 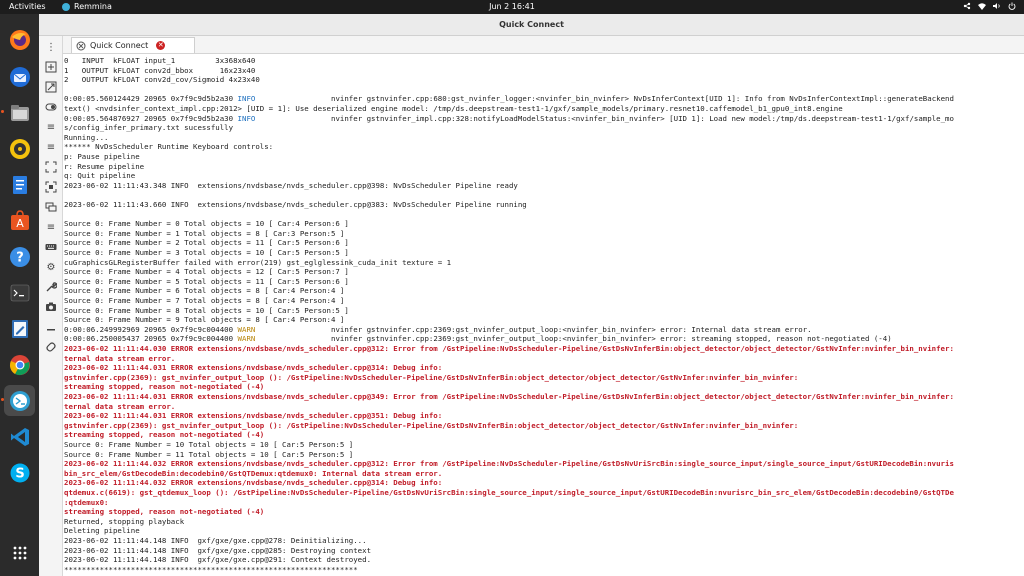 I want to click on list-icon-2: ≡, so click(x=51, y=147).